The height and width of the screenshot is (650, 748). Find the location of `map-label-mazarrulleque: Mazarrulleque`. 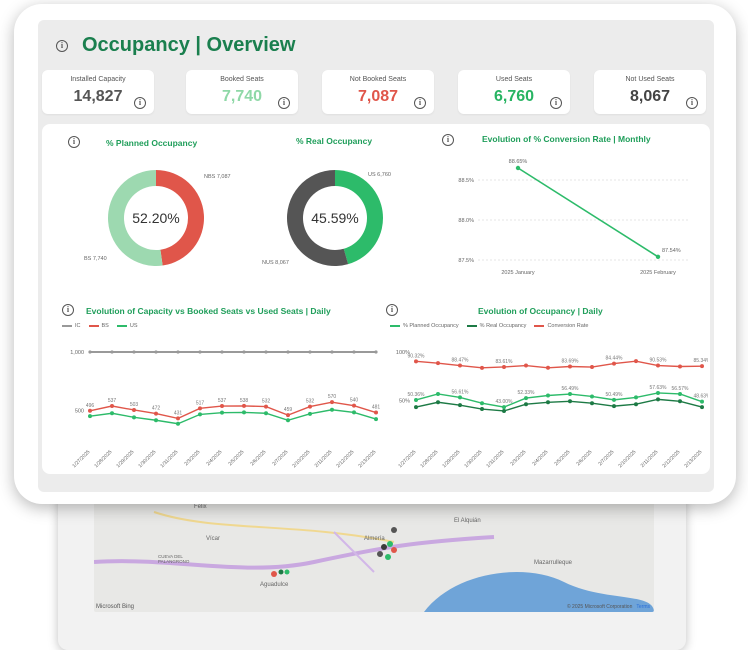

map-label-mazarrulleque: Mazarrulleque is located at coordinates (553, 563).